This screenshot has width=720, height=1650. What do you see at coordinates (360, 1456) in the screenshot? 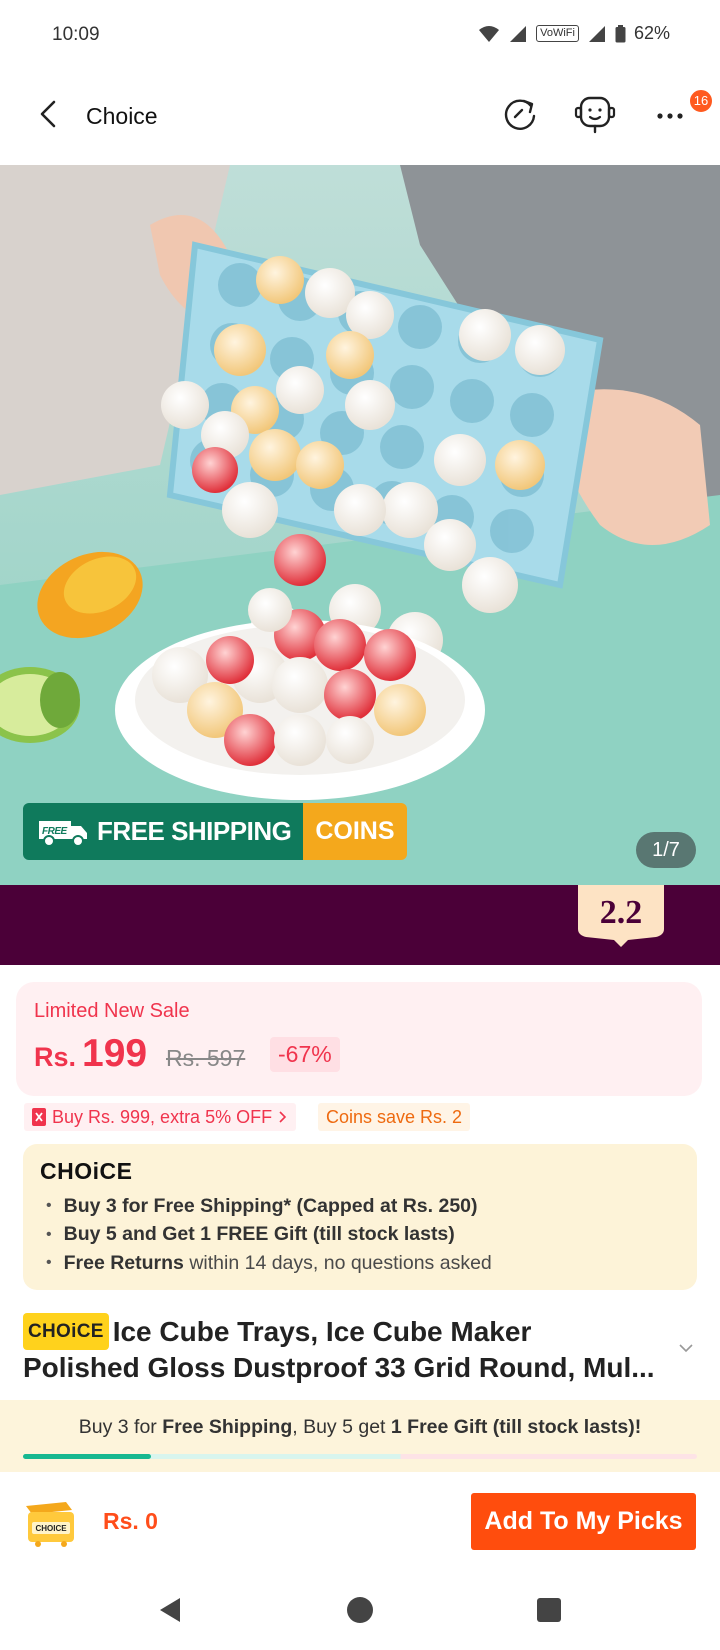
I see `bundle-progress-bar` at bounding box center [360, 1456].